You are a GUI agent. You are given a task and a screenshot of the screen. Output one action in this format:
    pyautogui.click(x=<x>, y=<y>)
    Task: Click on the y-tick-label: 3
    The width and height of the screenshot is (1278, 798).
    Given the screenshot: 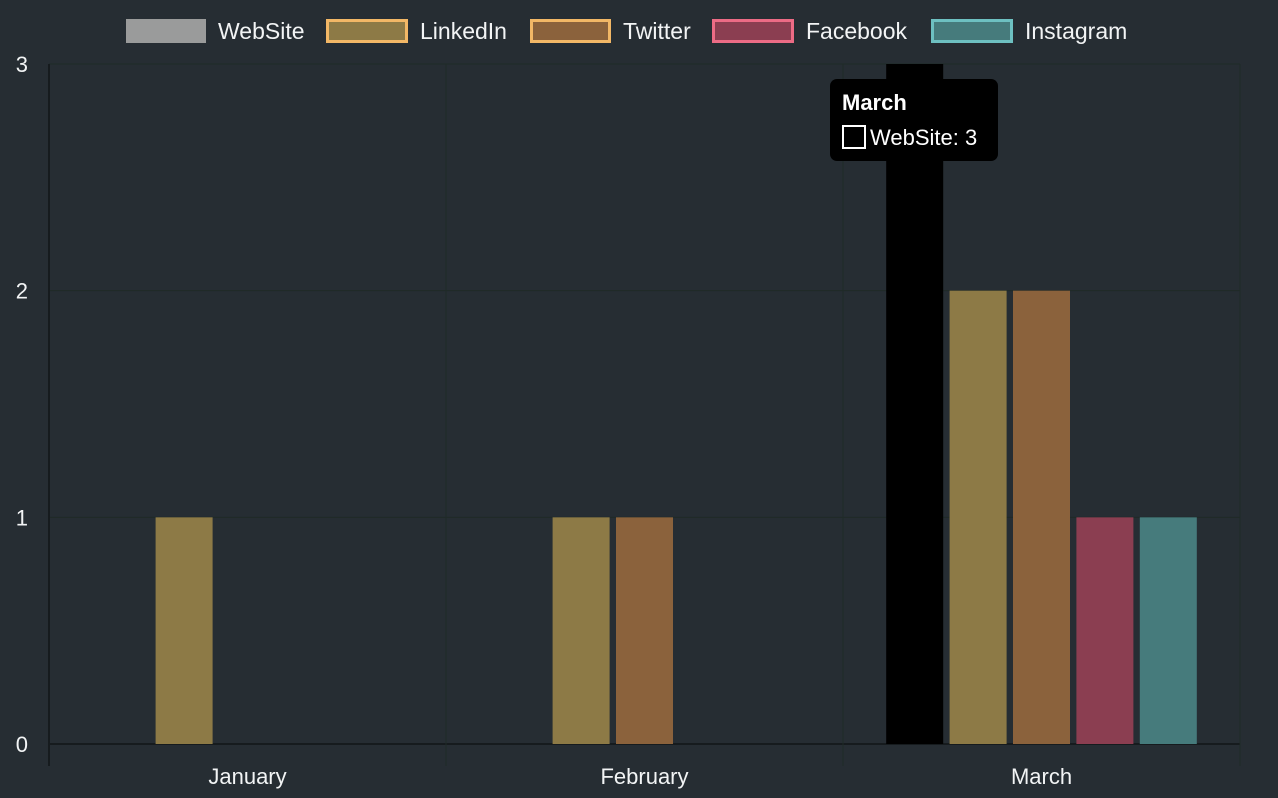 What is the action you would take?
    pyautogui.click(x=22, y=64)
    